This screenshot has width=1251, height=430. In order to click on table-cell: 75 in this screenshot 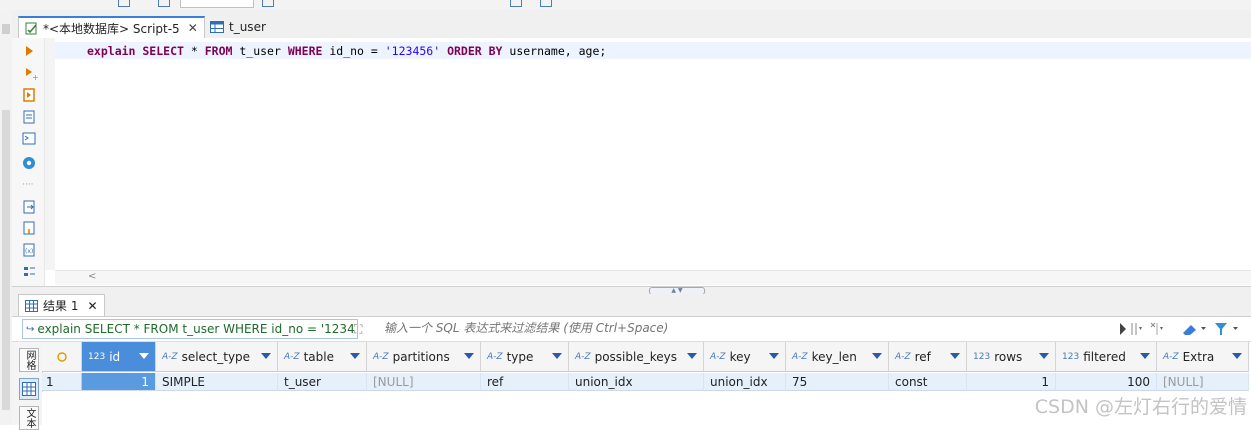, I will do `click(837, 382)`.